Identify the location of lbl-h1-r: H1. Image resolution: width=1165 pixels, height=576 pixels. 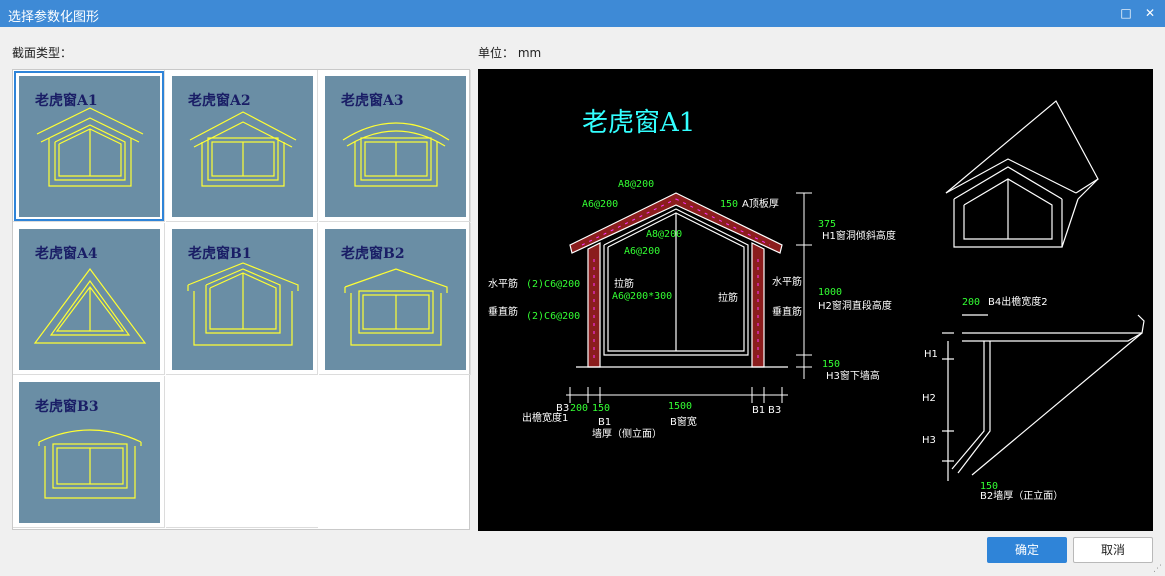
(931, 354).